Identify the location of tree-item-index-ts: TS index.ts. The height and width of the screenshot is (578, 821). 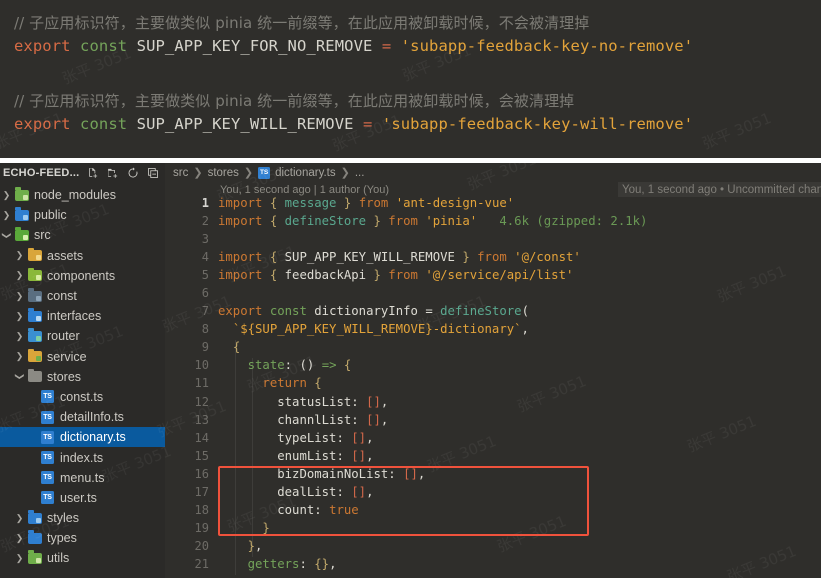
(82, 457).